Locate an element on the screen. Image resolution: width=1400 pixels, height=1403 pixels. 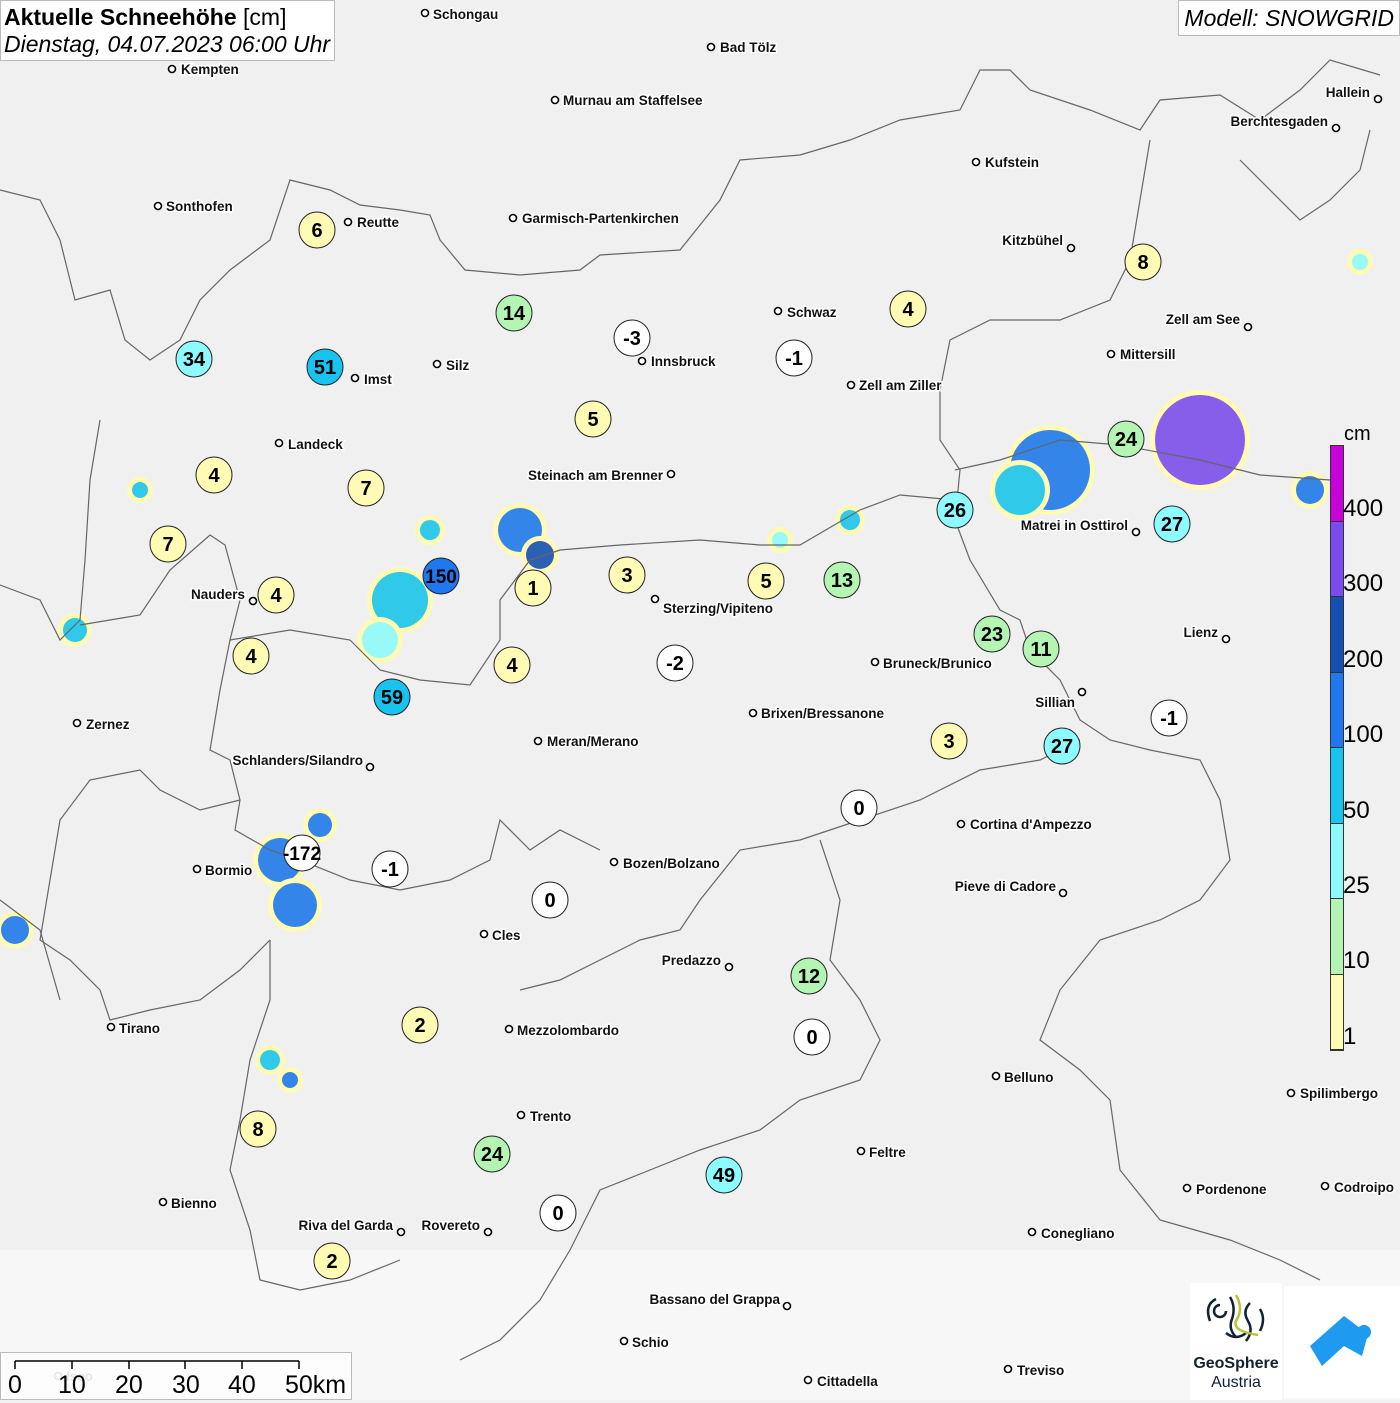
city-label: Cittadella is located at coordinates (847, 1381).